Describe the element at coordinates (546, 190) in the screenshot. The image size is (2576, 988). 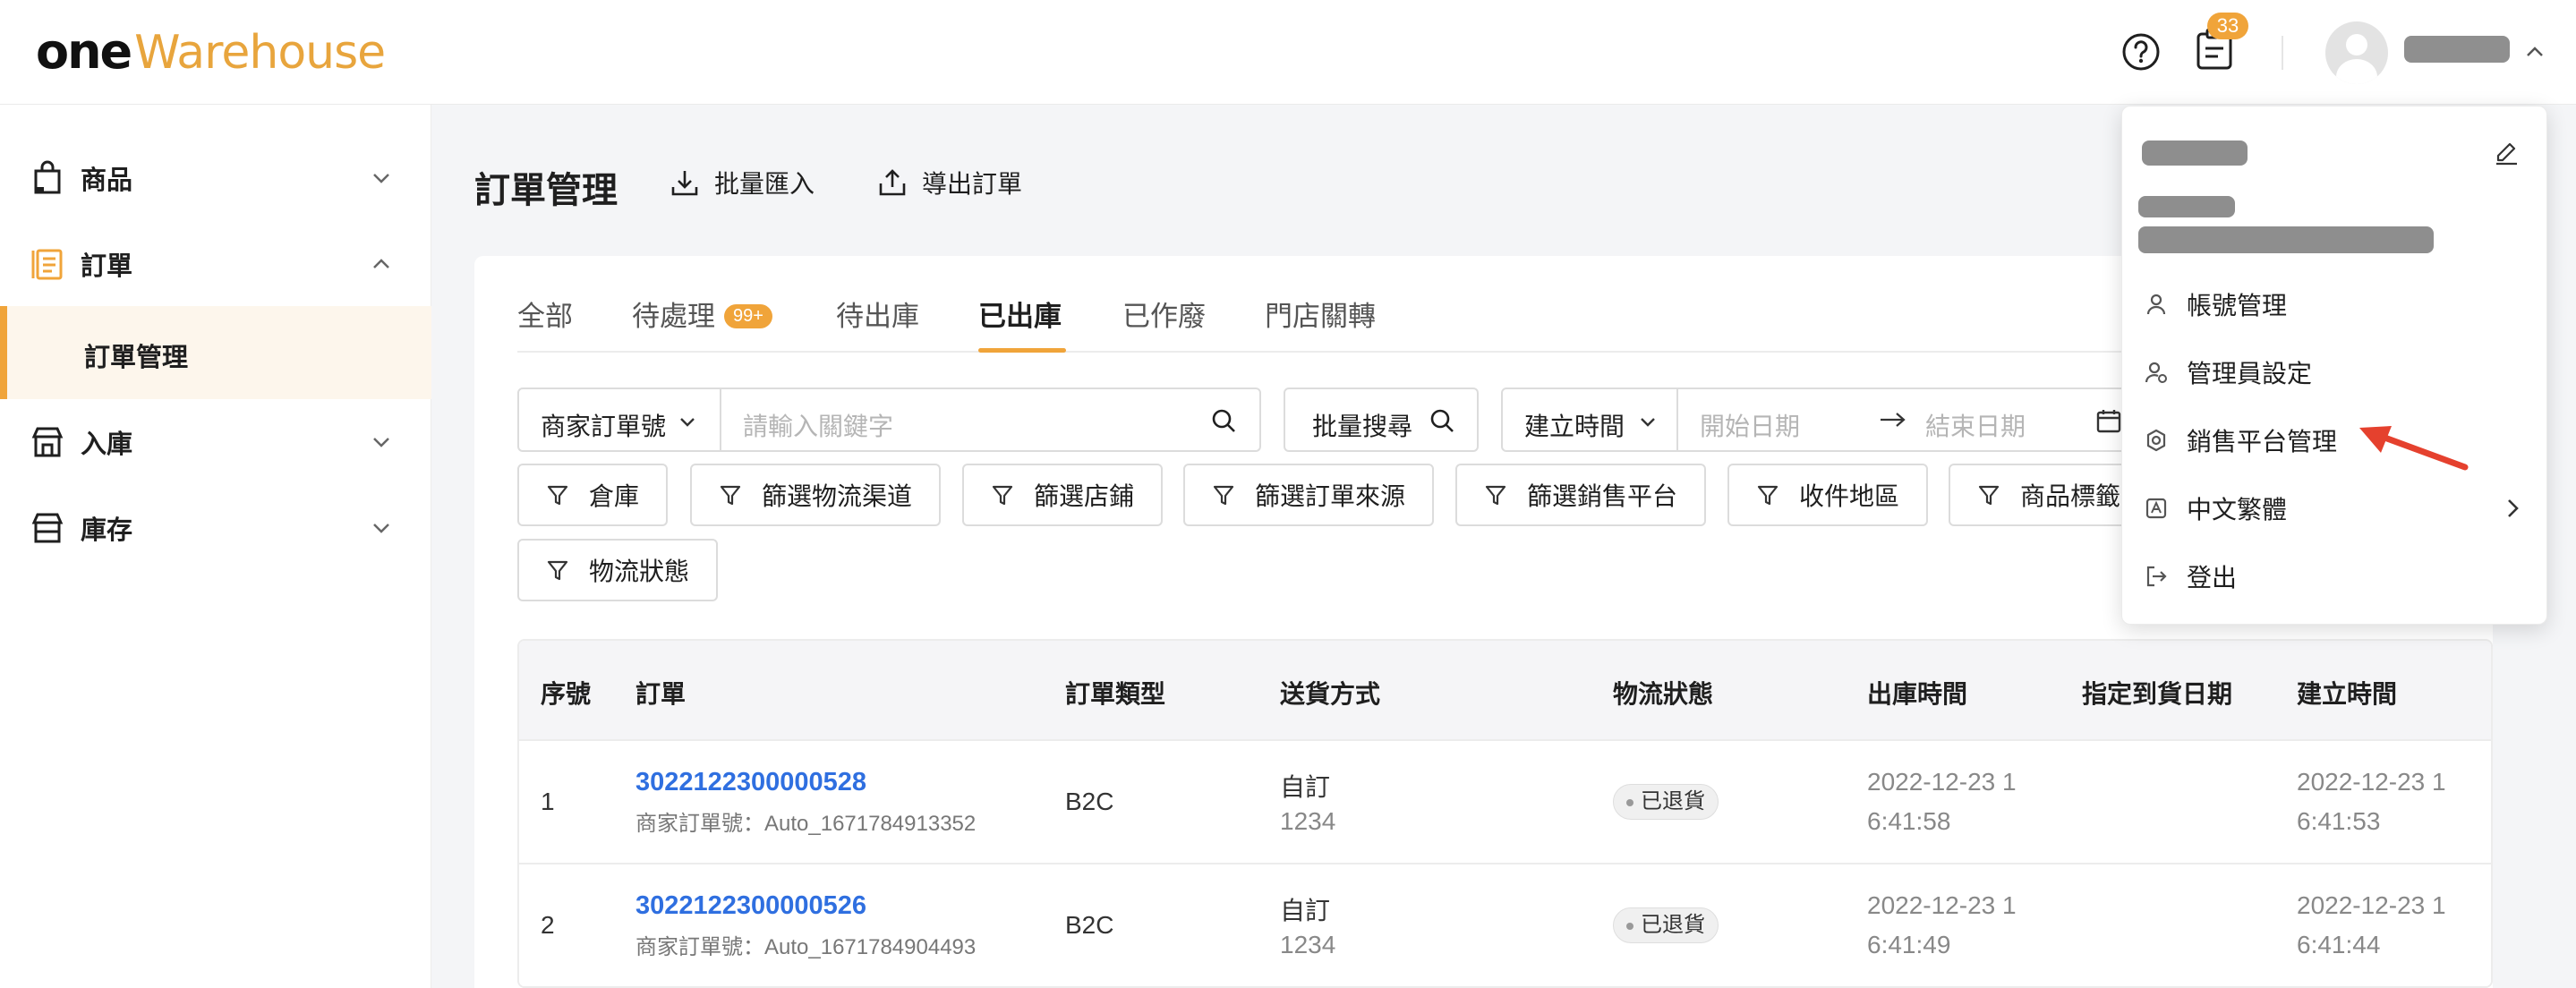
I see `page-title: 訂單管理` at that location.